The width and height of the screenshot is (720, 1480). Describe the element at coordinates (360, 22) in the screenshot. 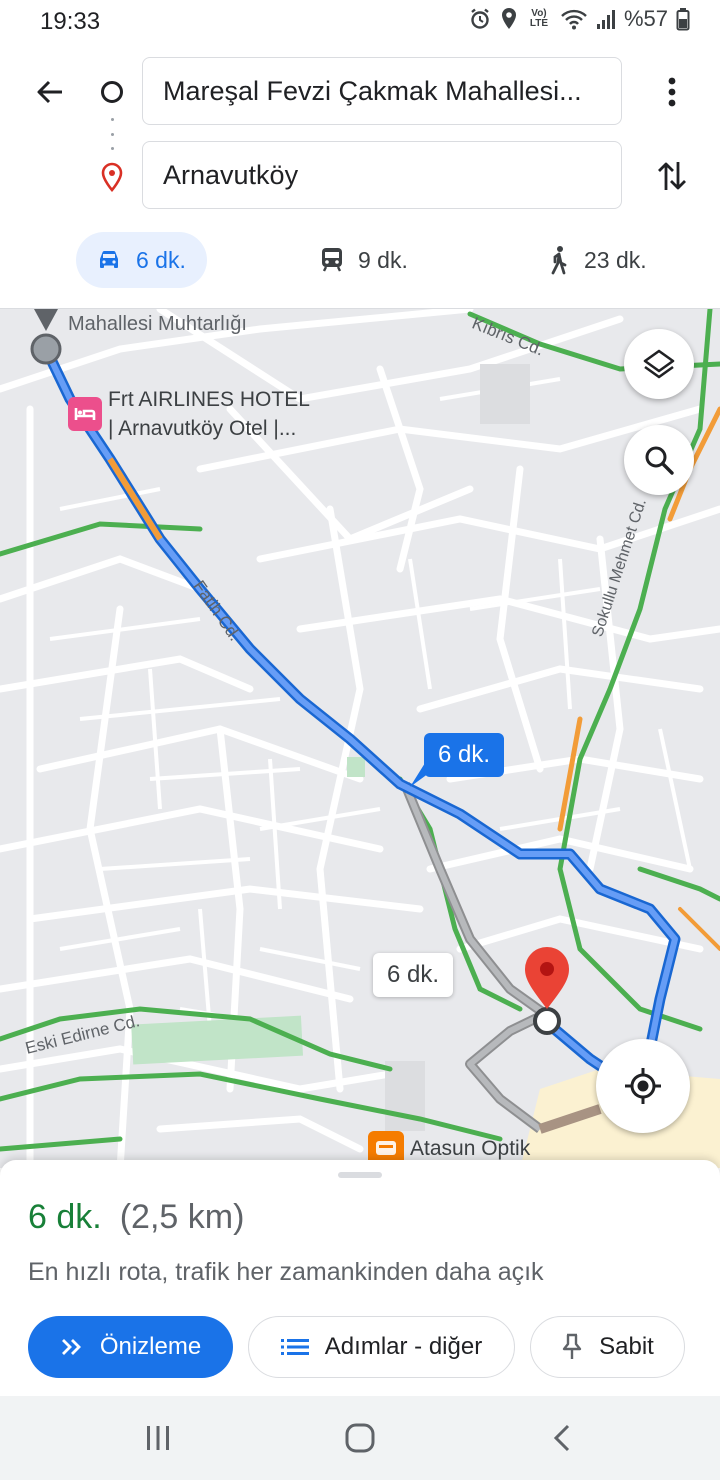

I see `status-bar: 19:33 Vo) LTE %57` at that location.